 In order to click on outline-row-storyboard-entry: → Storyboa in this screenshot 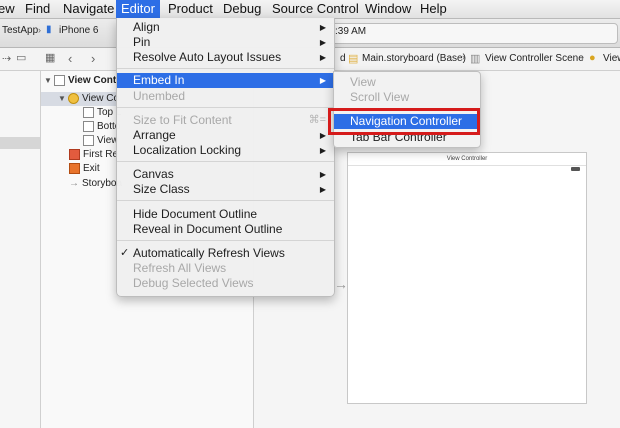, I will do `click(95, 184)`.